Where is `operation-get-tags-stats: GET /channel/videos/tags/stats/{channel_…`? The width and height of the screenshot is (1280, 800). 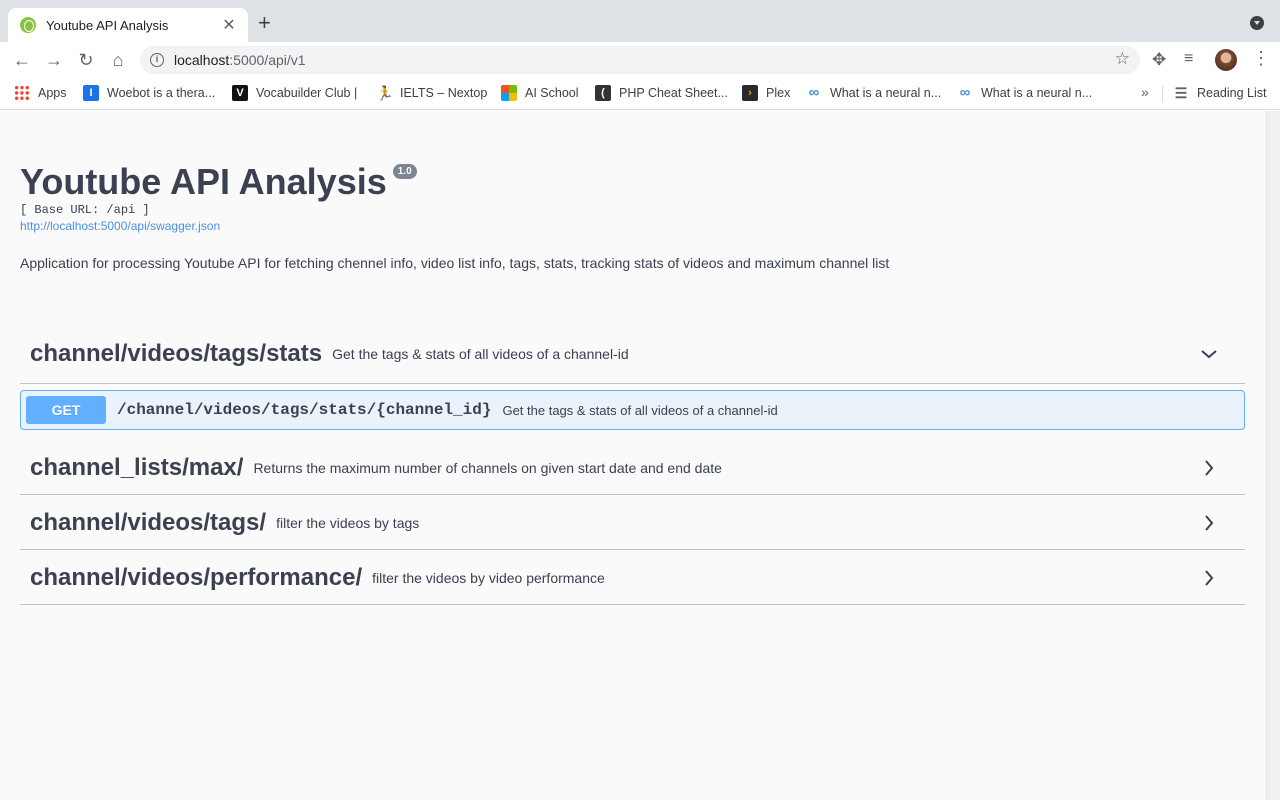
operation-get-tags-stats: GET /channel/videos/tags/stats/{channel_… is located at coordinates (632, 410).